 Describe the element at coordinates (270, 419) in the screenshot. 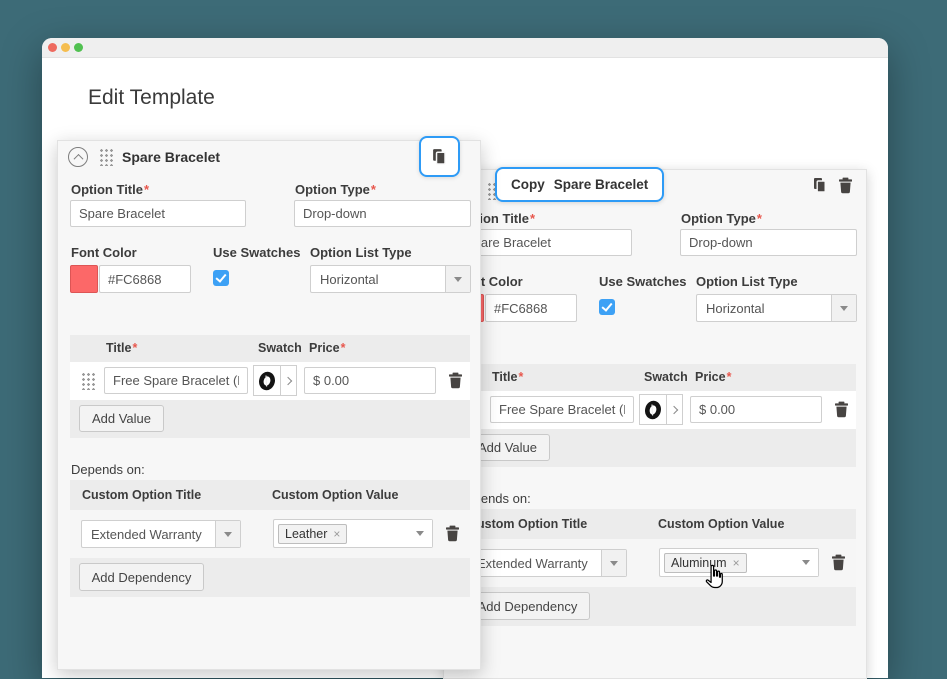

I see `values-table-footer: Add Value` at that location.